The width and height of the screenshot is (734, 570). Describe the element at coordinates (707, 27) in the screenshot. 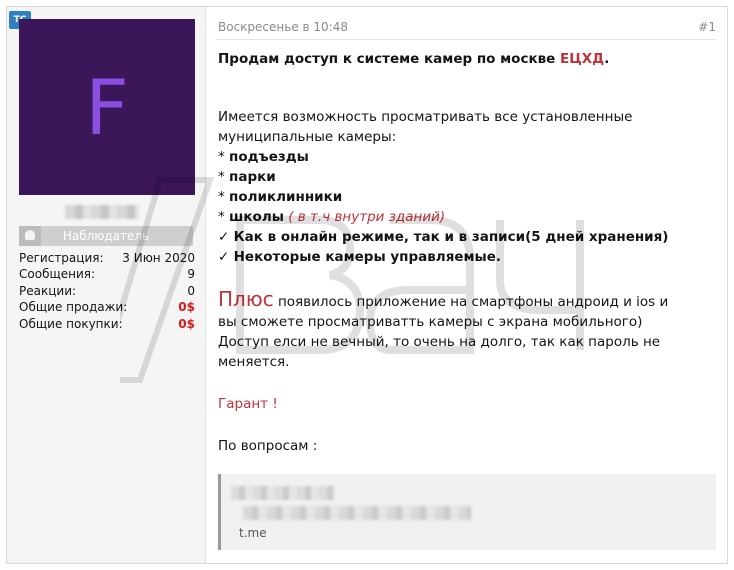

I see `post-number: #1` at that location.